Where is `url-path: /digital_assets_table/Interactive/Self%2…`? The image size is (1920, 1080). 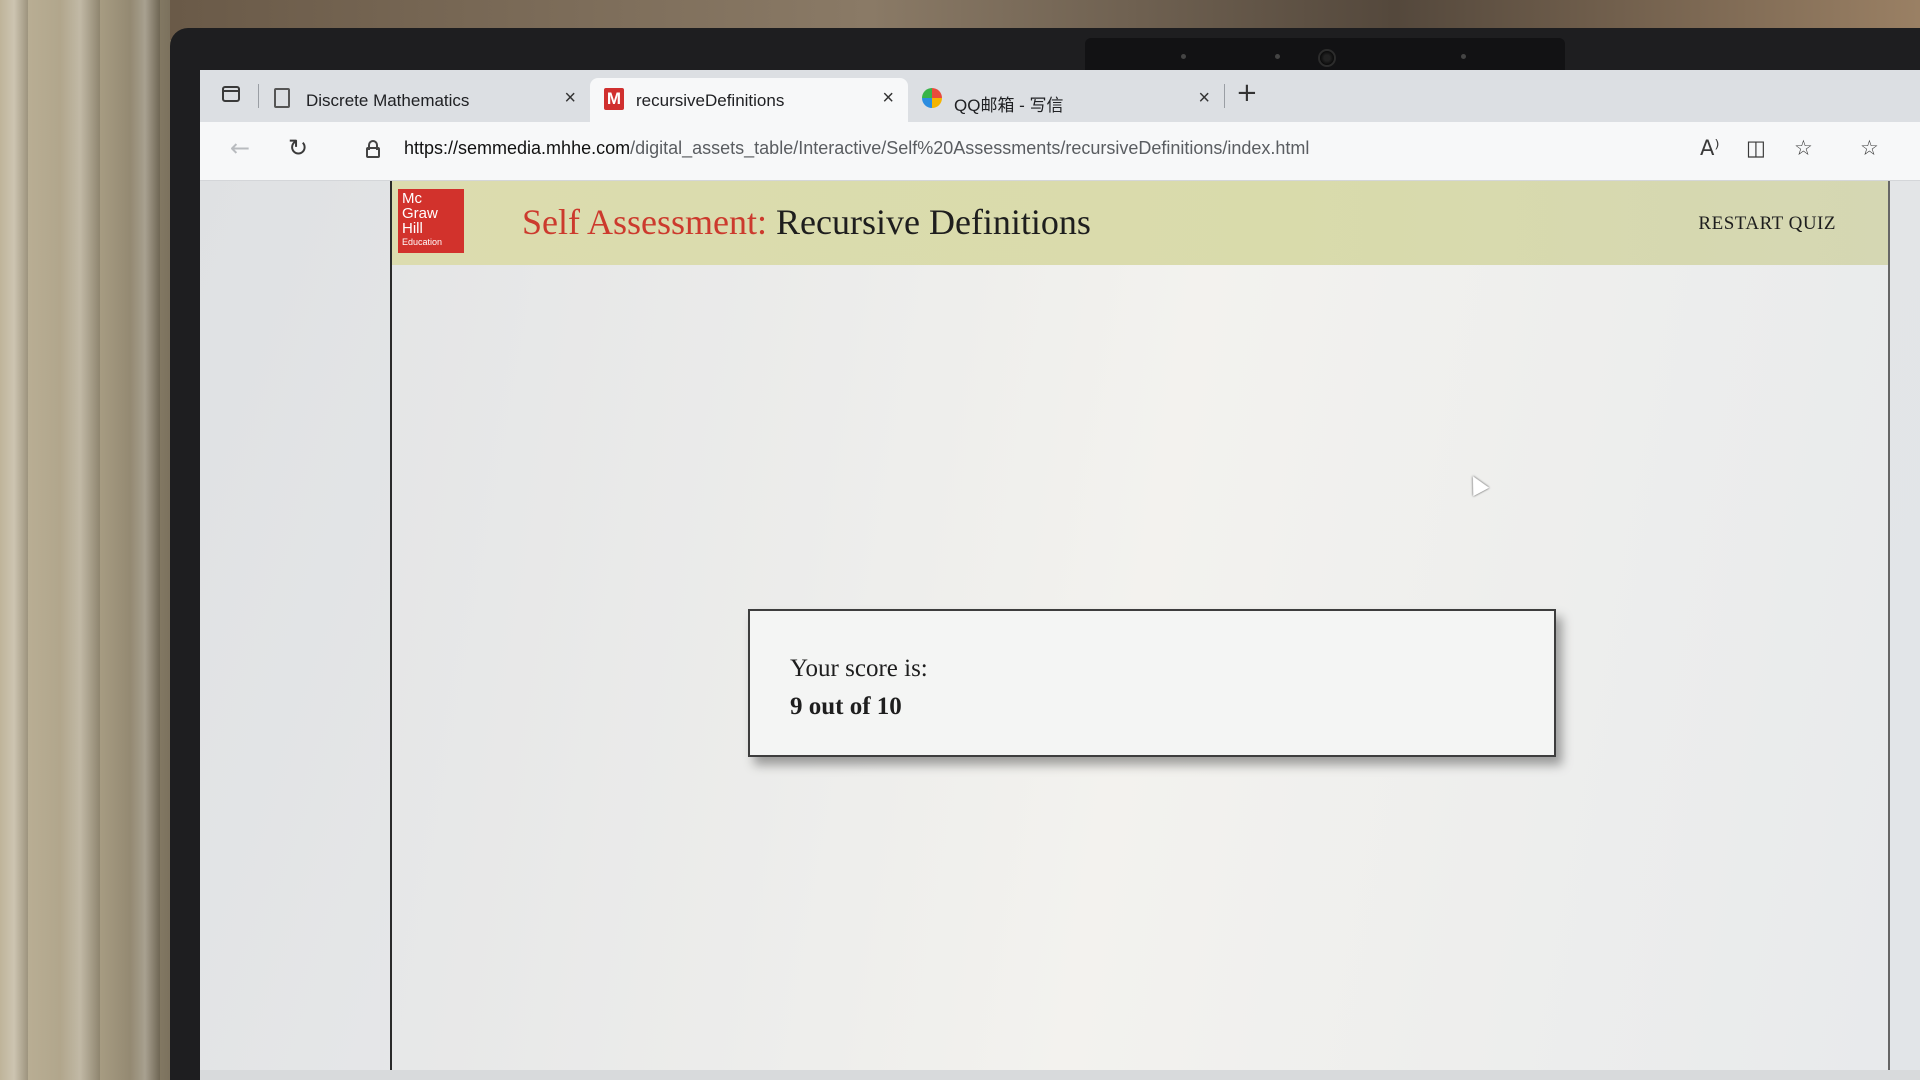
url-path: /digital_assets_table/Interactive/Self%2… is located at coordinates (970, 148).